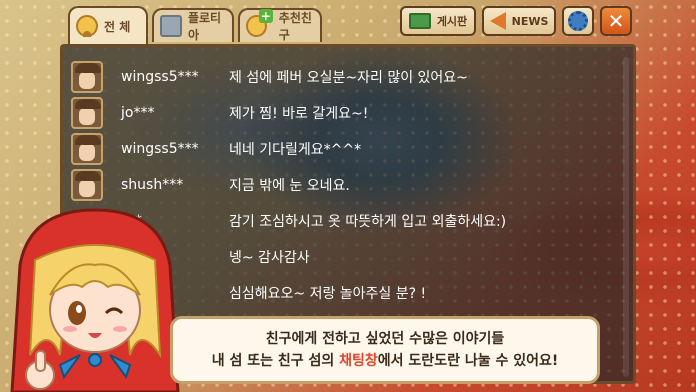 This screenshot has width=696, height=392. I want to click on mascot-character, so click(95, 300).